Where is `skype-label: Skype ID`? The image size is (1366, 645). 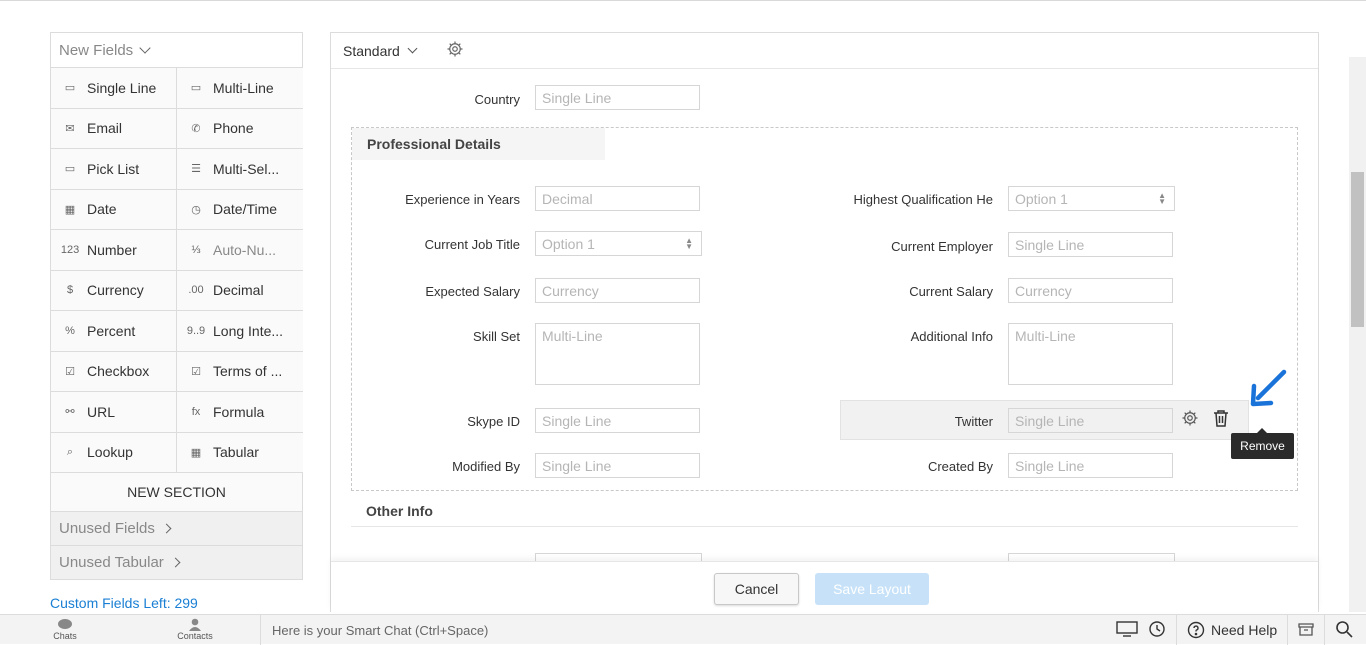 skype-label: Skype ID is located at coordinates (493, 421).